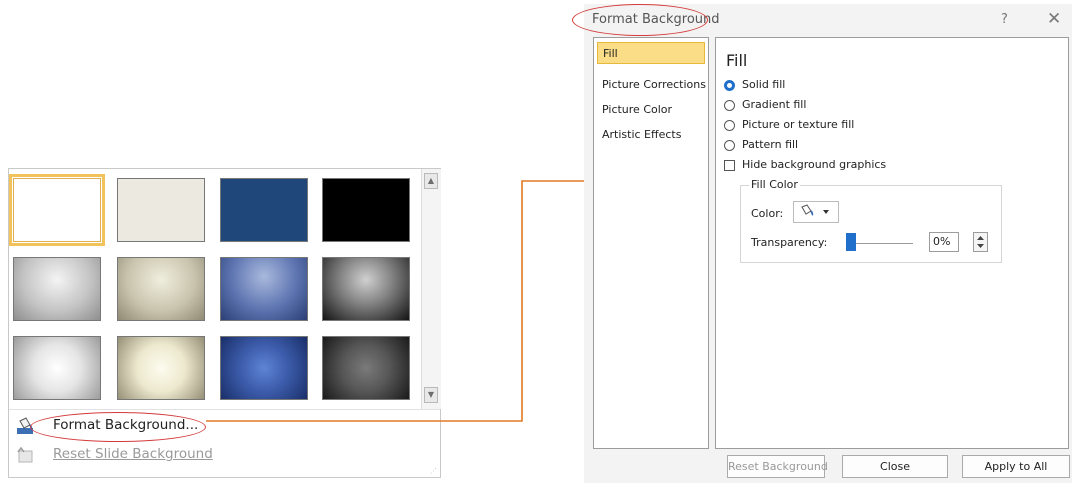  Describe the element at coordinates (814, 164) in the screenshot. I see `hide-background-graphics-label: Hide background graphics` at that location.